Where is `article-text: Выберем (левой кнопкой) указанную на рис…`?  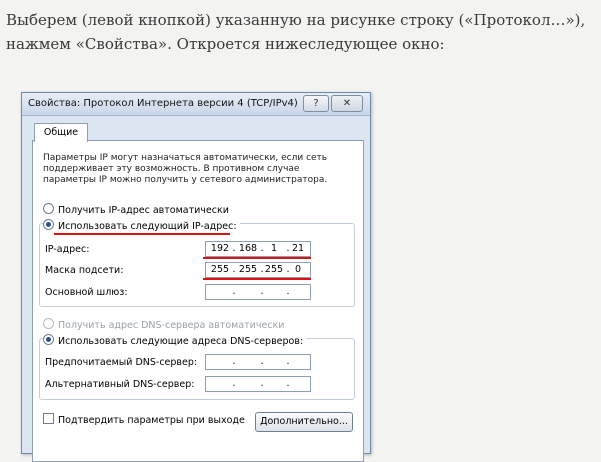
article-text: Выберем (левой кнопкой) указанную на рис… is located at coordinates (301, 32).